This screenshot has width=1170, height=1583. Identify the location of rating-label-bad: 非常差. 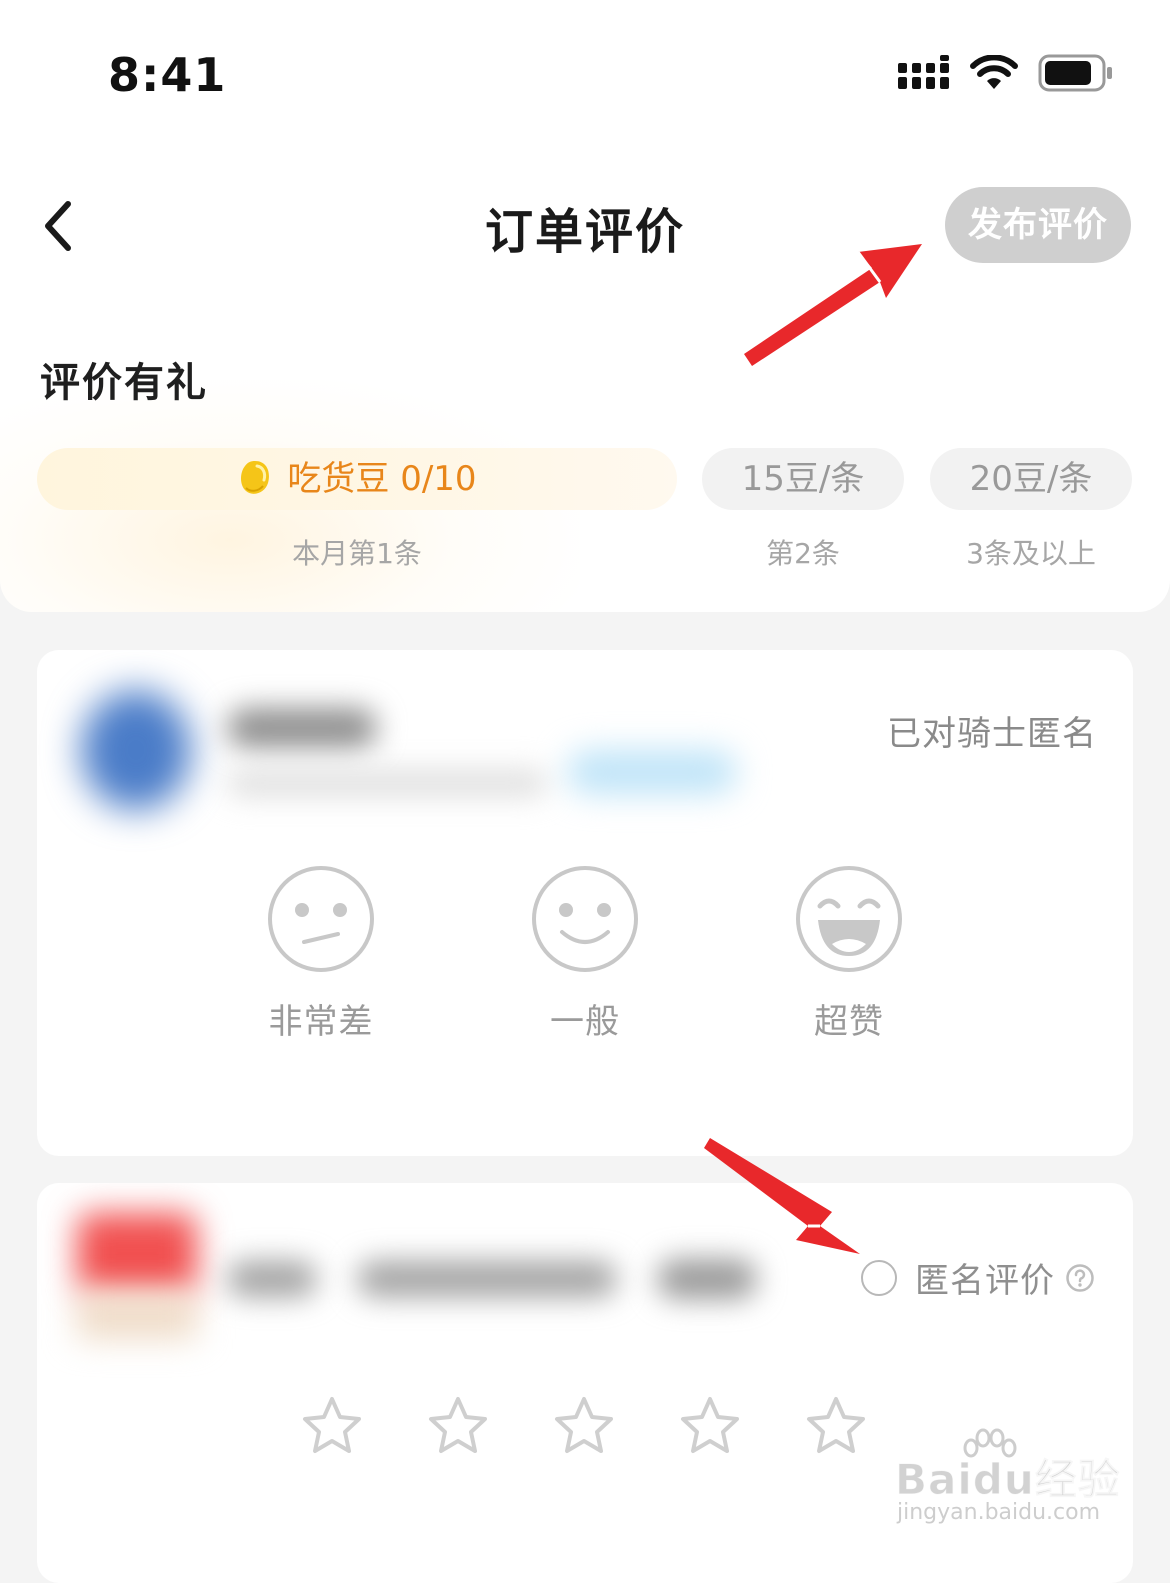
(321, 1022).